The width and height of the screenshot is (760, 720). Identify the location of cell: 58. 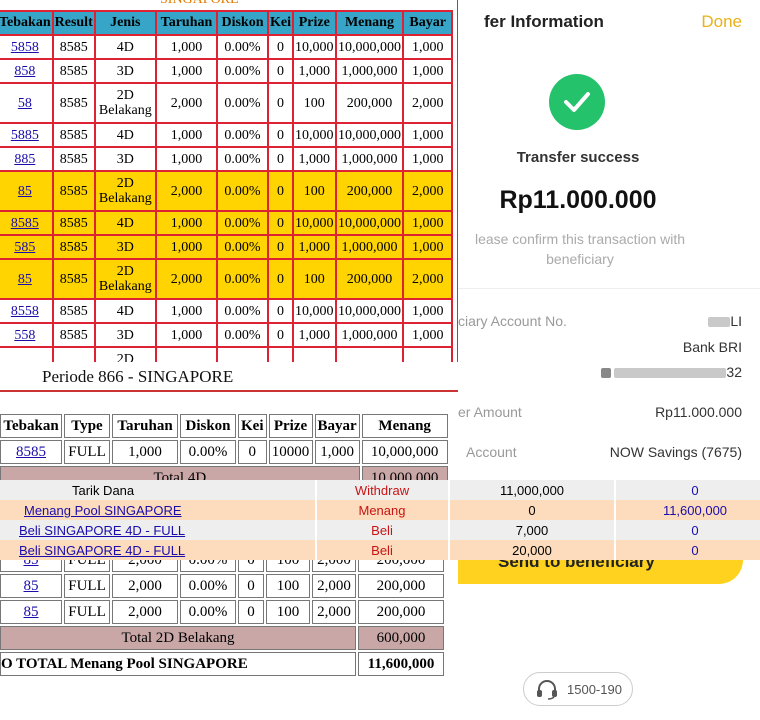
(26, 103).